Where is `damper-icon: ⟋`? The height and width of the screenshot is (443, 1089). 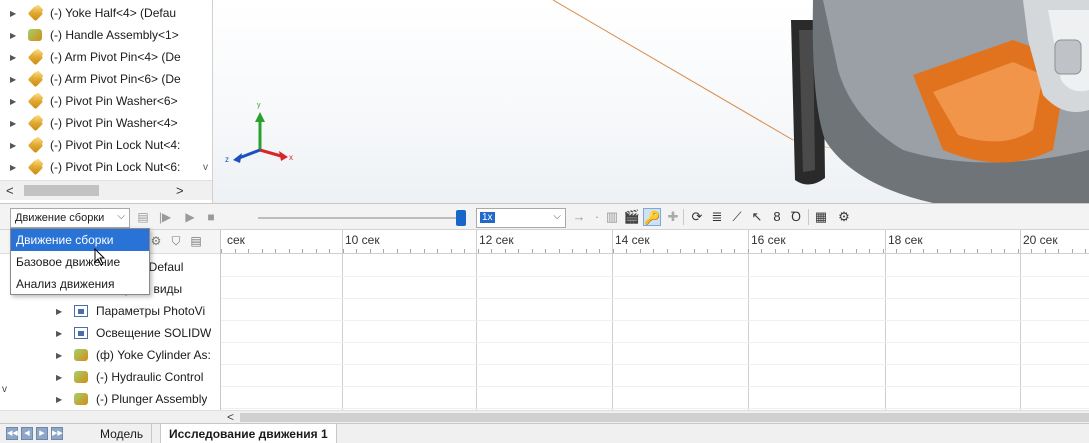 damper-icon: ⟋ is located at coordinates (737, 217).